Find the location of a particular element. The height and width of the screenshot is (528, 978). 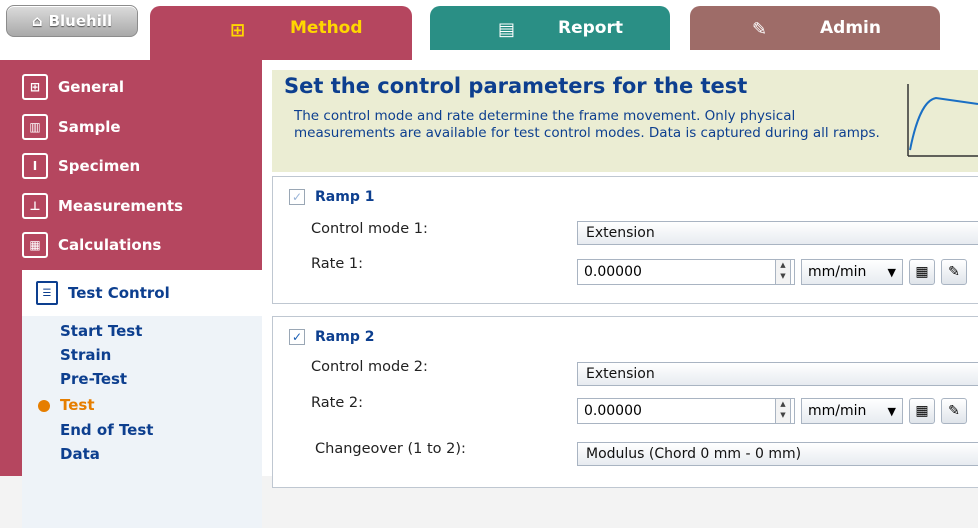

ramp-2-header: ✓ Ramp 2 is located at coordinates (331, 337).